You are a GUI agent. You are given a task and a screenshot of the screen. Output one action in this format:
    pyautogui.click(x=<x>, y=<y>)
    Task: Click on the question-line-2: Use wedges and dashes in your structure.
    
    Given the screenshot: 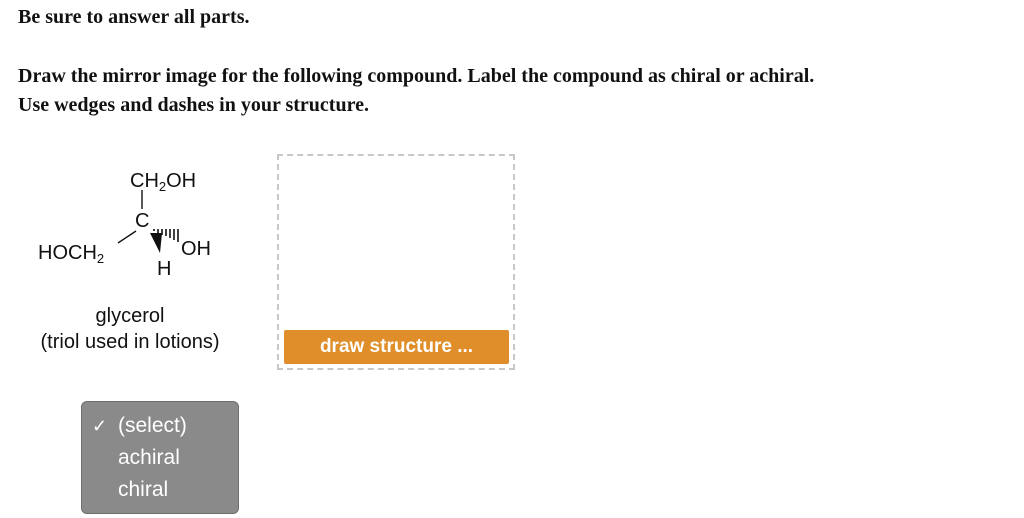 What is the action you would take?
    pyautogui.click(x=193, y=105)
    